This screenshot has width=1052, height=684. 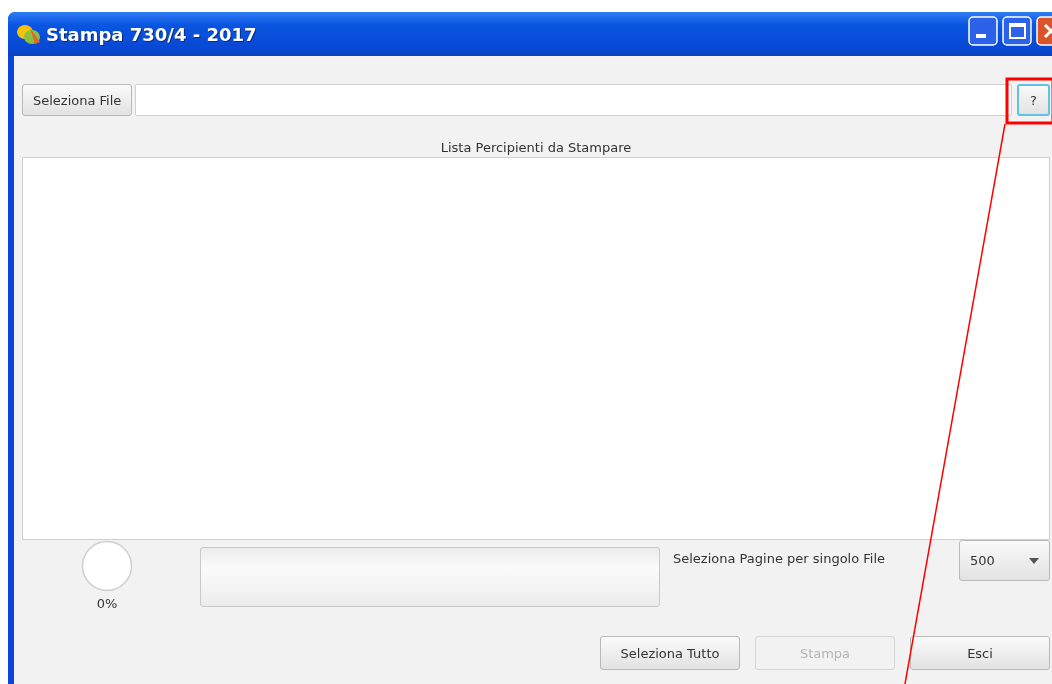 I want to click on caret-icon, so click(x=1034, y=560).